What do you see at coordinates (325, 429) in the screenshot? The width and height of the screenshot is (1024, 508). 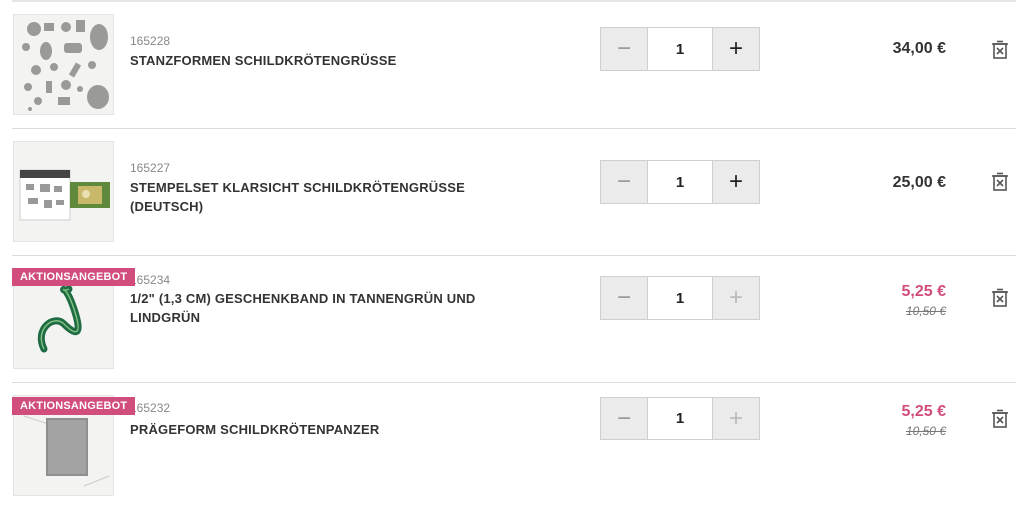 I see `product-name: PRÄGEFORM SCHILDKRÖTENPANZER` at bounding box center [325, 429].